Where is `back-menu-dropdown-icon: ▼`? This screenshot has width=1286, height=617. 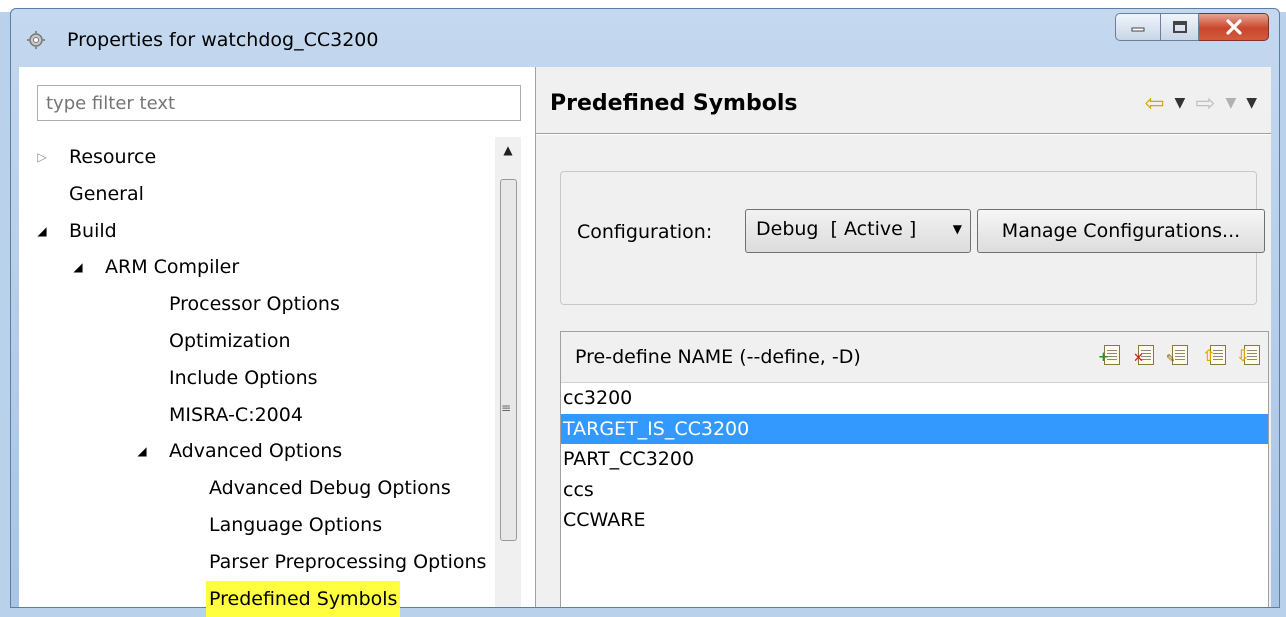 back-menu-dropdown-icon: ▼ is located at coordinates (1180, 103).